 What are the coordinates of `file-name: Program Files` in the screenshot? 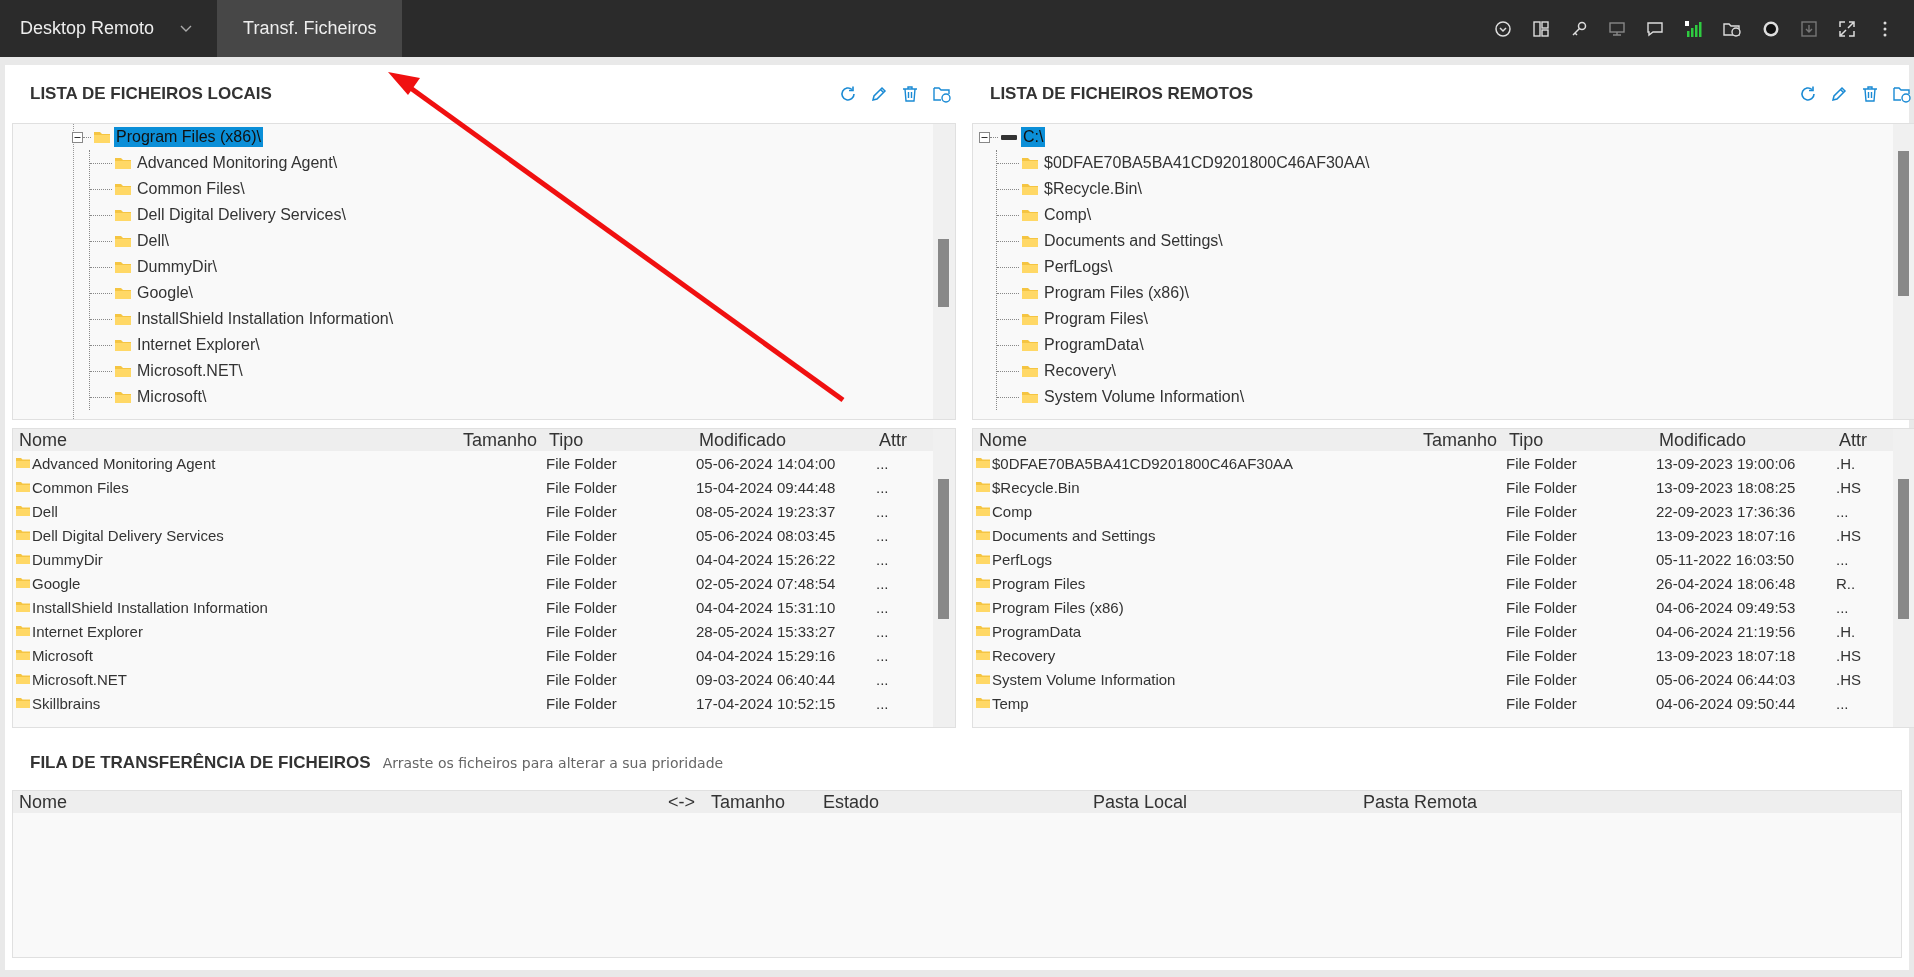 It's located at (1039, 583).